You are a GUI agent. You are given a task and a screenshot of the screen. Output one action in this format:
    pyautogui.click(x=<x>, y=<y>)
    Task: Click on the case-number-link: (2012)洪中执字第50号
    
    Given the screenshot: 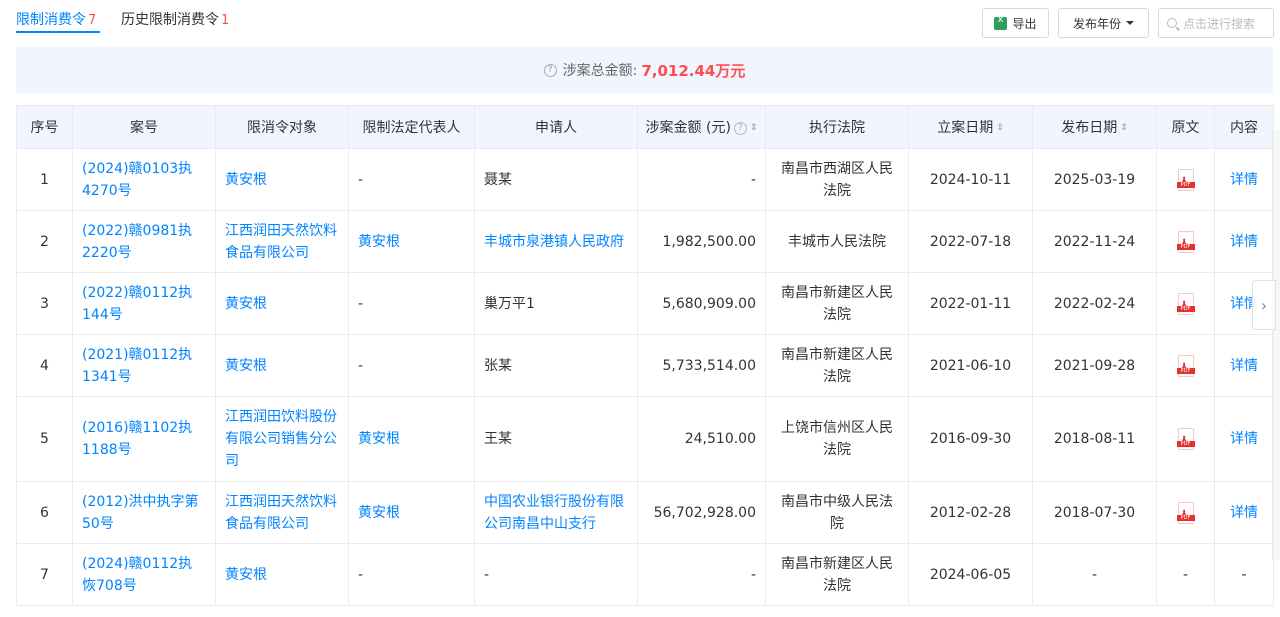 What is the action you would take?
    pyautogui.click(x=140, y=513)
    